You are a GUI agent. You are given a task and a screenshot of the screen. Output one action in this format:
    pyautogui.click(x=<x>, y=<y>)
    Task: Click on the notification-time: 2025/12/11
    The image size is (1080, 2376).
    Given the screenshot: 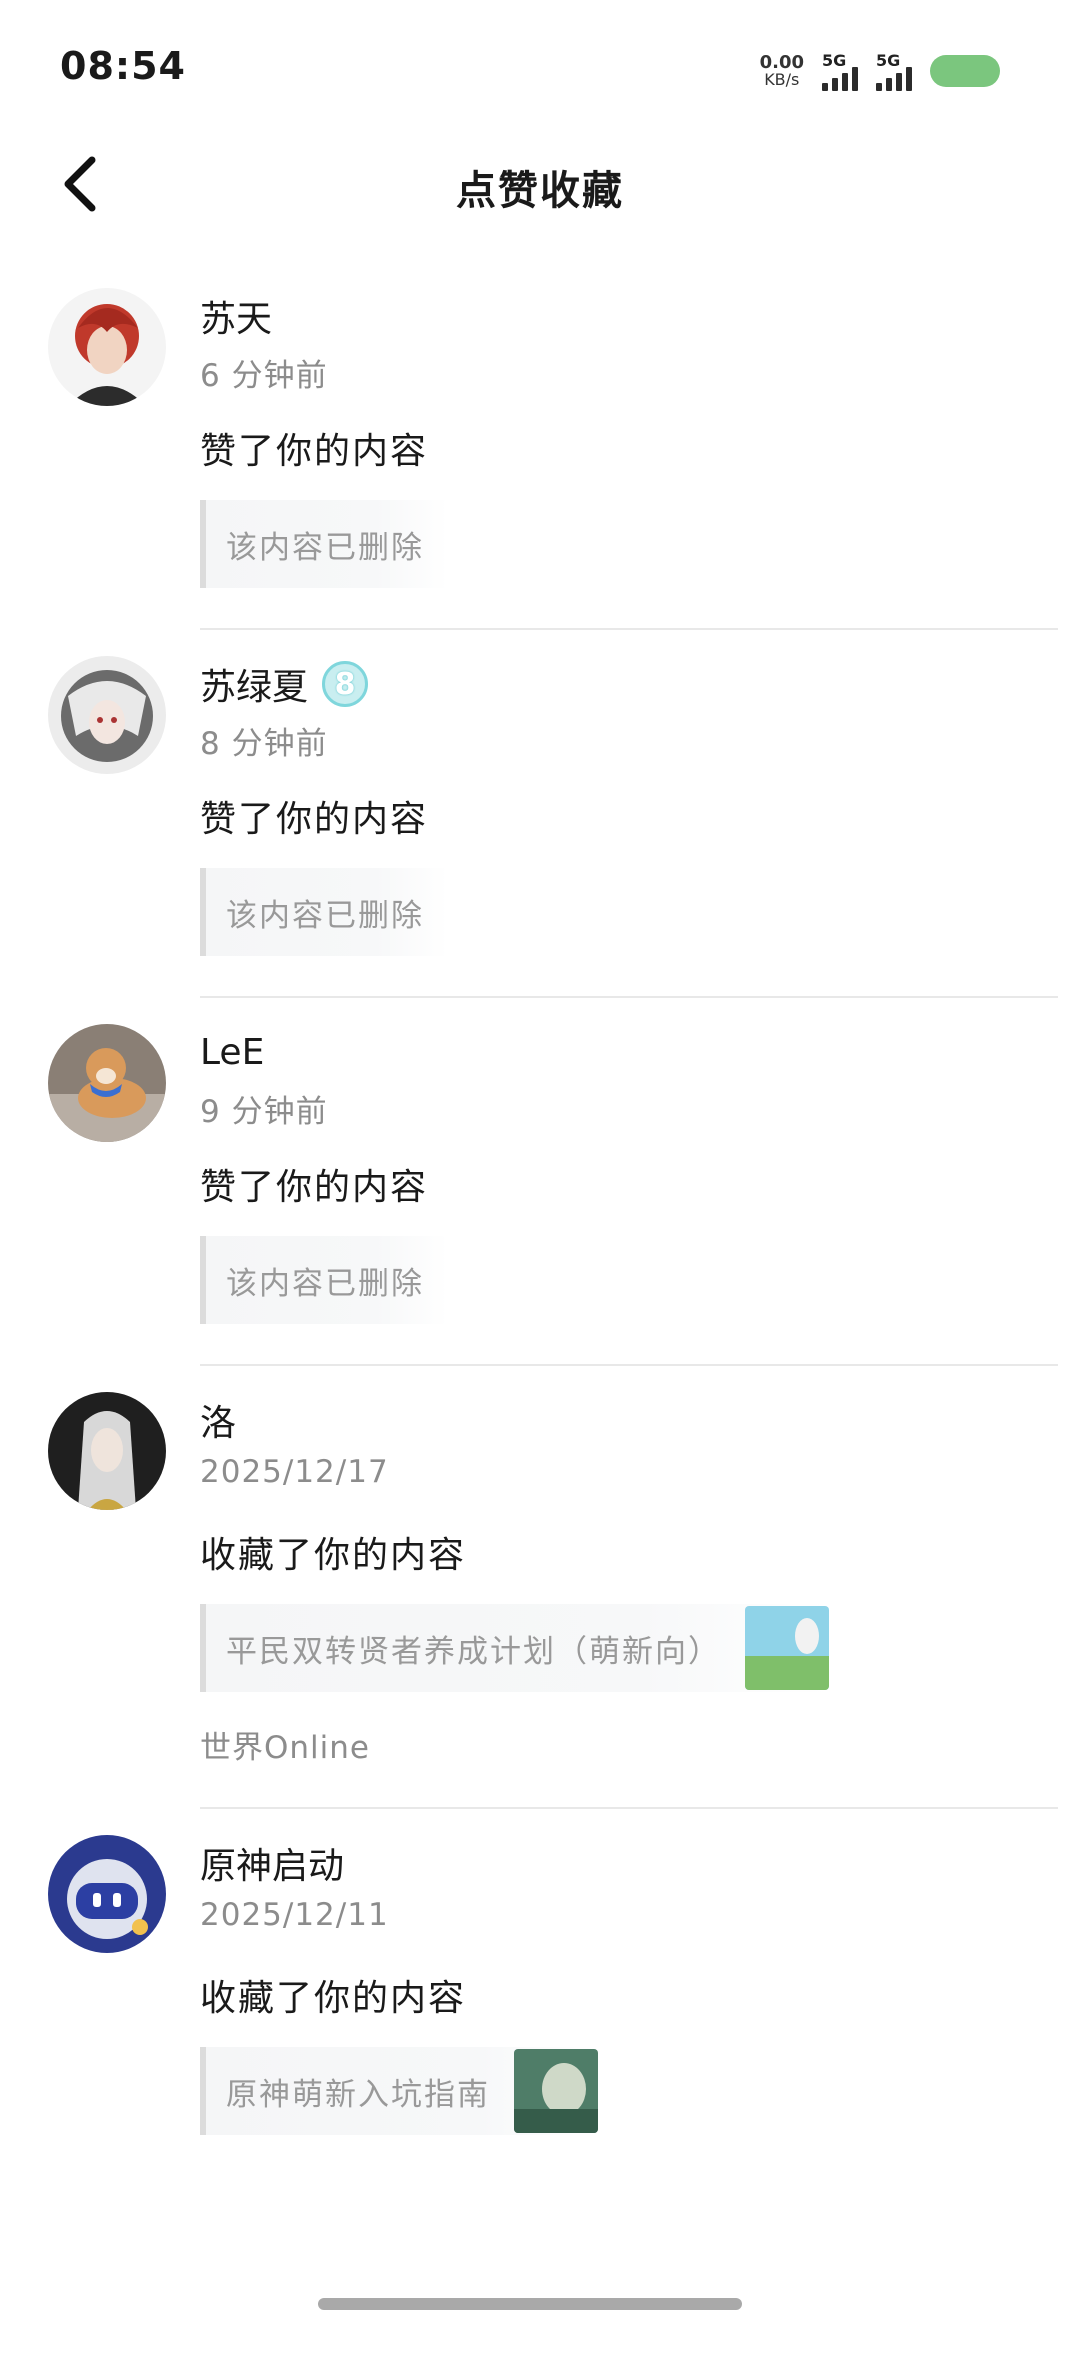 What is the action you would take?
    pyautogui.click(x=294, y=1915)
    